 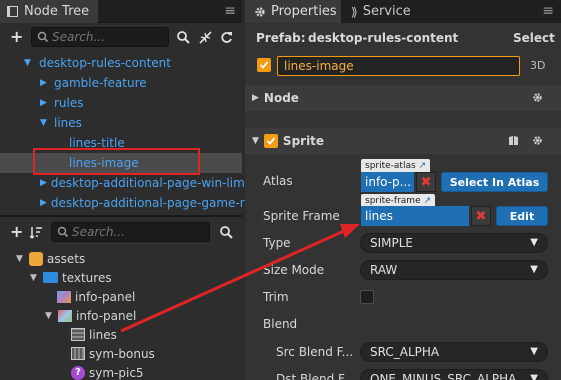 What do you see at coordinates (393, 200) in the screenshot?
I see `asset-type-label: sprite-frame` at bounding box center [393, 200].